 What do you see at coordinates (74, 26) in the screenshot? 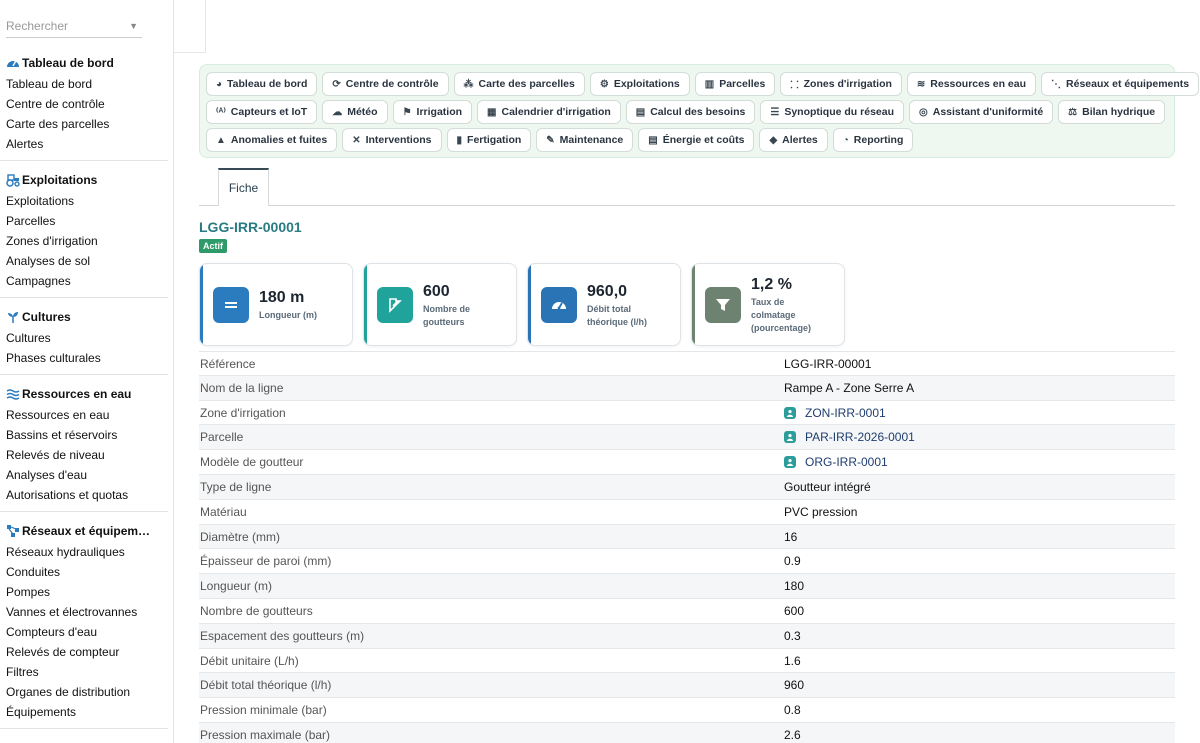
I see `search-input: Rechercher ▼` at bounding box center [74, 26].